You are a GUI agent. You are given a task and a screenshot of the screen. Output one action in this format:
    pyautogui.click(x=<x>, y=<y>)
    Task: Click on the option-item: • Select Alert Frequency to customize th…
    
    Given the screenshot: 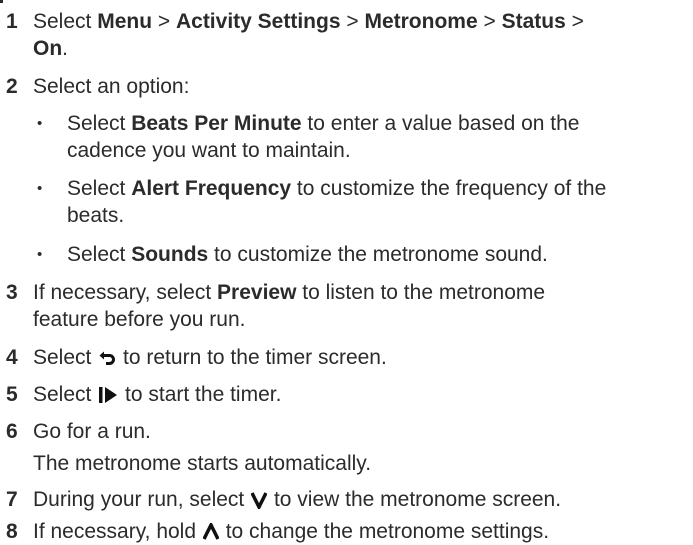 What is the action you would take?
    pyautogui.click(x=362, y=202)
    